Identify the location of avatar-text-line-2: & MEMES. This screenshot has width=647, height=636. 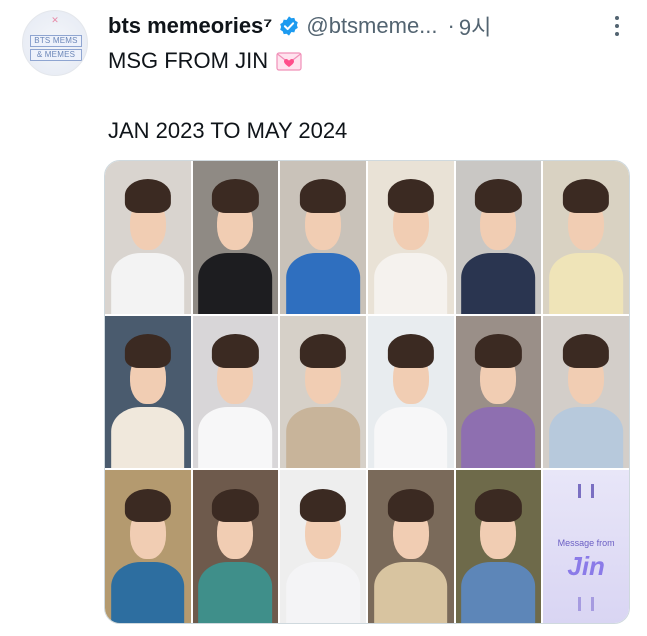
(56, 55).